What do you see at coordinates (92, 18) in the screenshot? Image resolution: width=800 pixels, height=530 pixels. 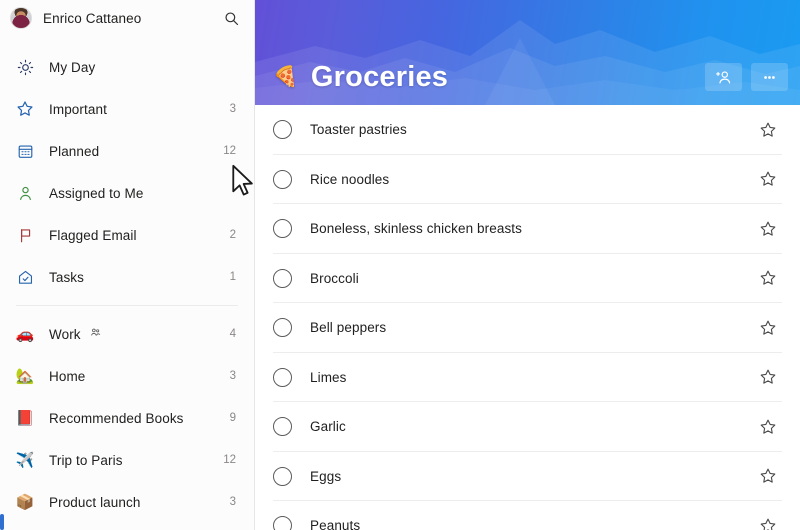 I see `account-name: Enrico Cattaneo` at bounding box center [92, 18].